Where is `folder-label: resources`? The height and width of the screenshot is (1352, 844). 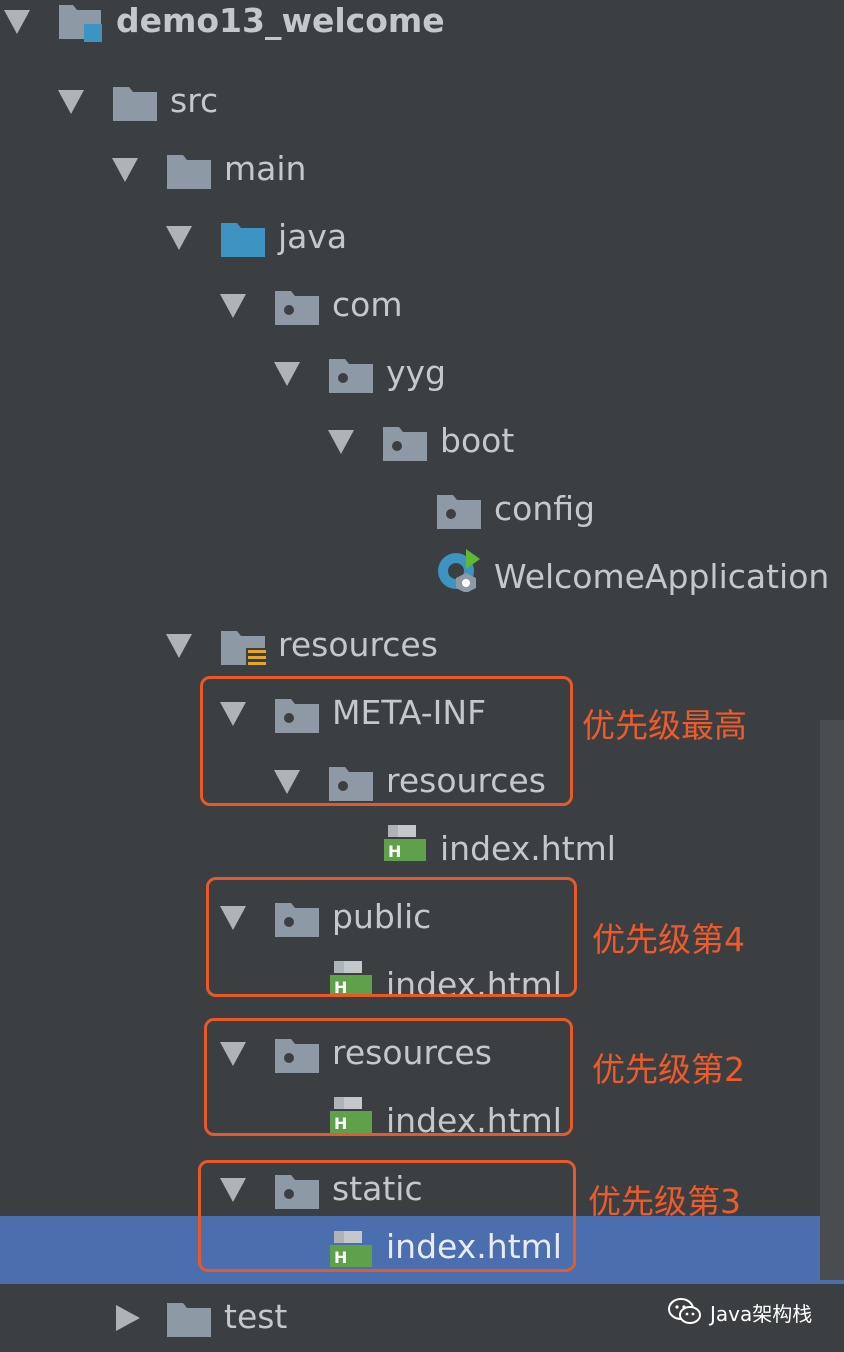 folder-label: resources is located at coordinates (358, 644).